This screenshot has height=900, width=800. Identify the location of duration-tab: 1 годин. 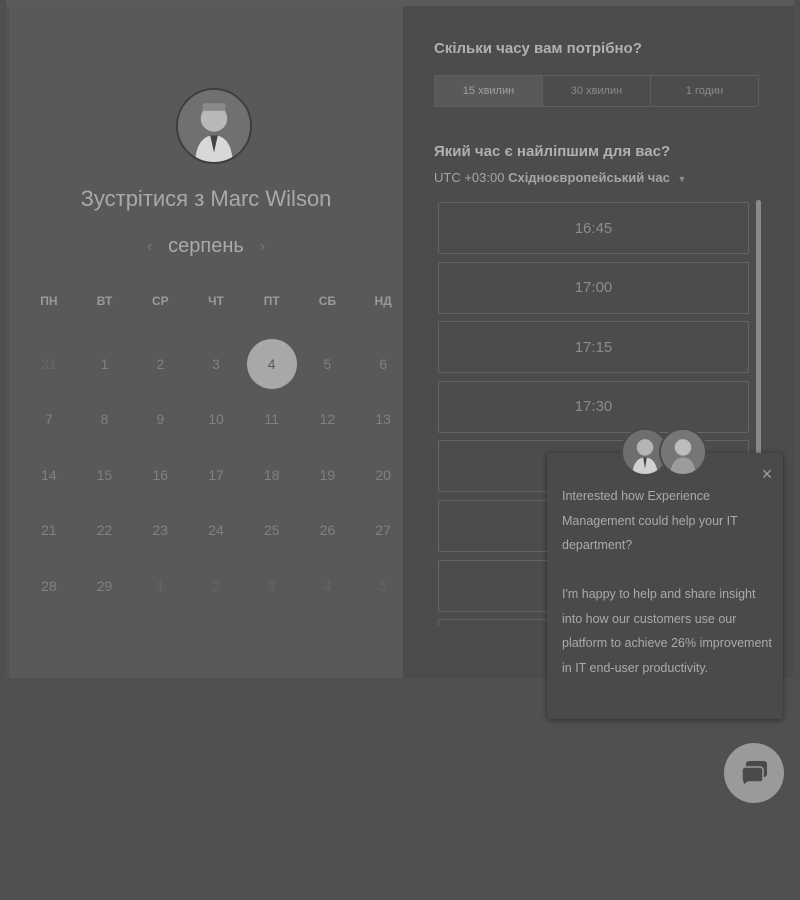
(704, 91).